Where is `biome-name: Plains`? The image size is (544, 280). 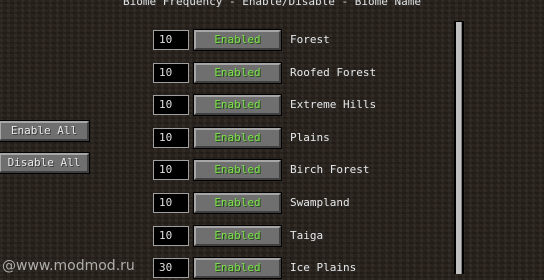
biome-name: Plains is located at coordinates (310, 137).